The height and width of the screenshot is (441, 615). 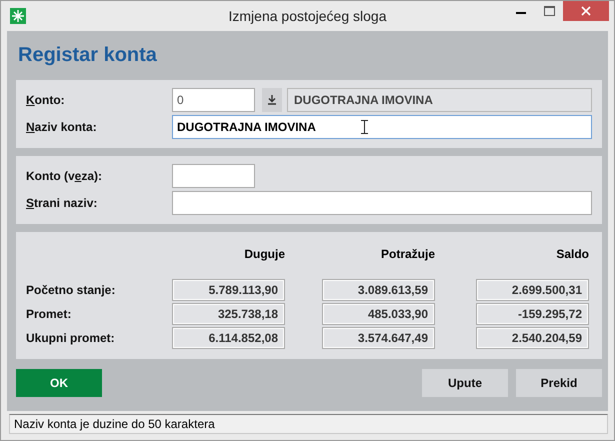 I want to click on field-label: Konto (veza):, so click(x=65, y=176).